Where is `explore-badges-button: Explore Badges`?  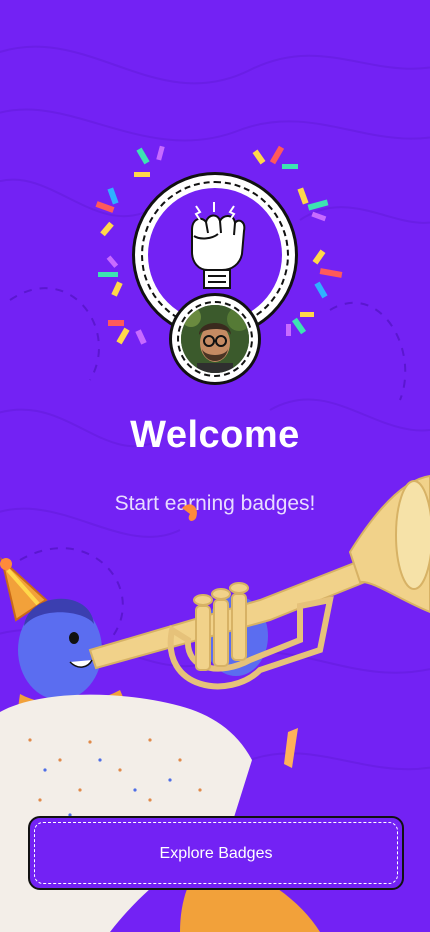 explore-badges-button: Explore Badges is located at coordinates (216, 853).